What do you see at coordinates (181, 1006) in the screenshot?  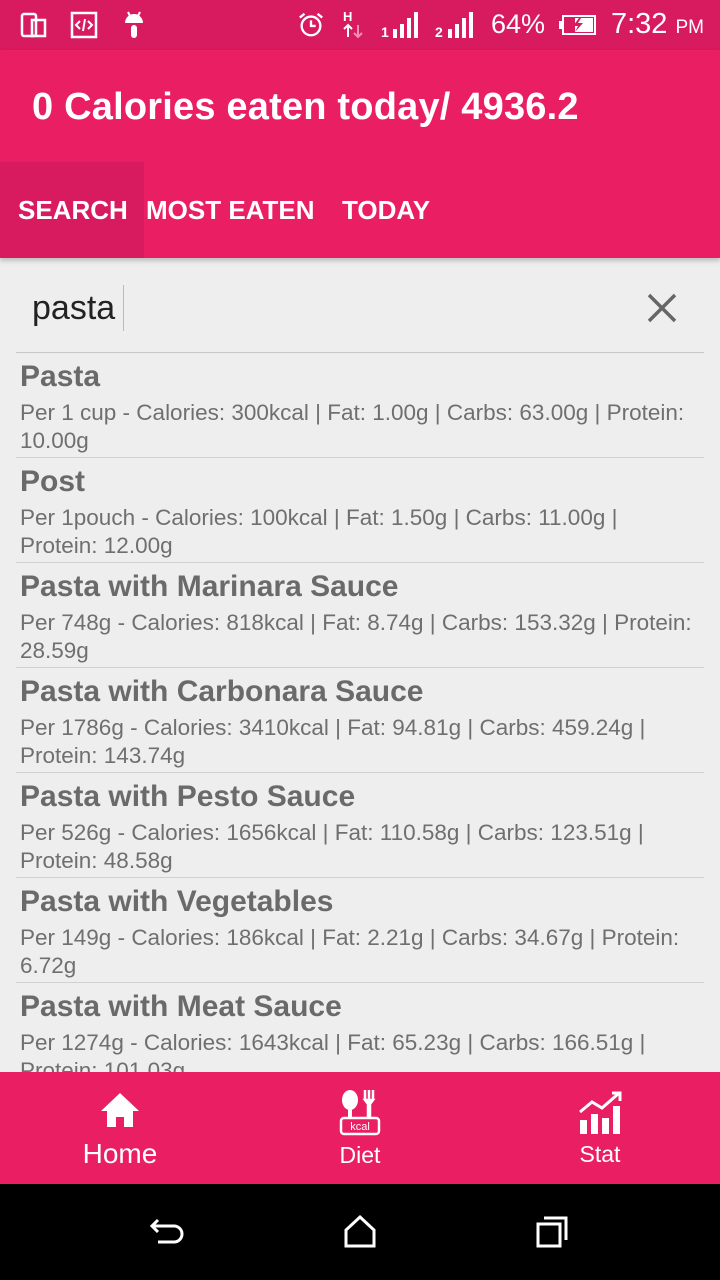 I see `food-name: Pasta with Meat Sauce` at bounding box center [181, 1006].